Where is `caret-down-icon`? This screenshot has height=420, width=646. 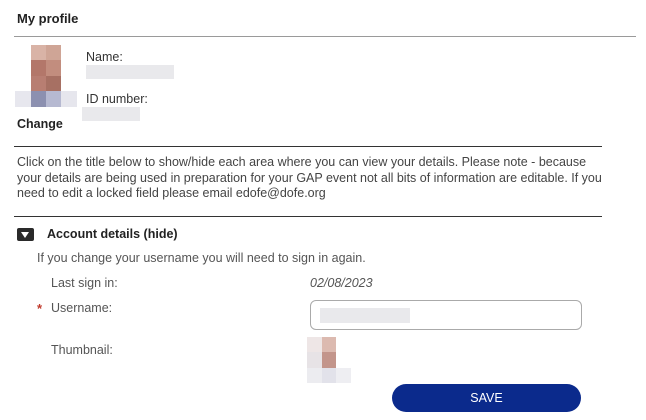
caret-down-icon is located at coordinates (25, 234).